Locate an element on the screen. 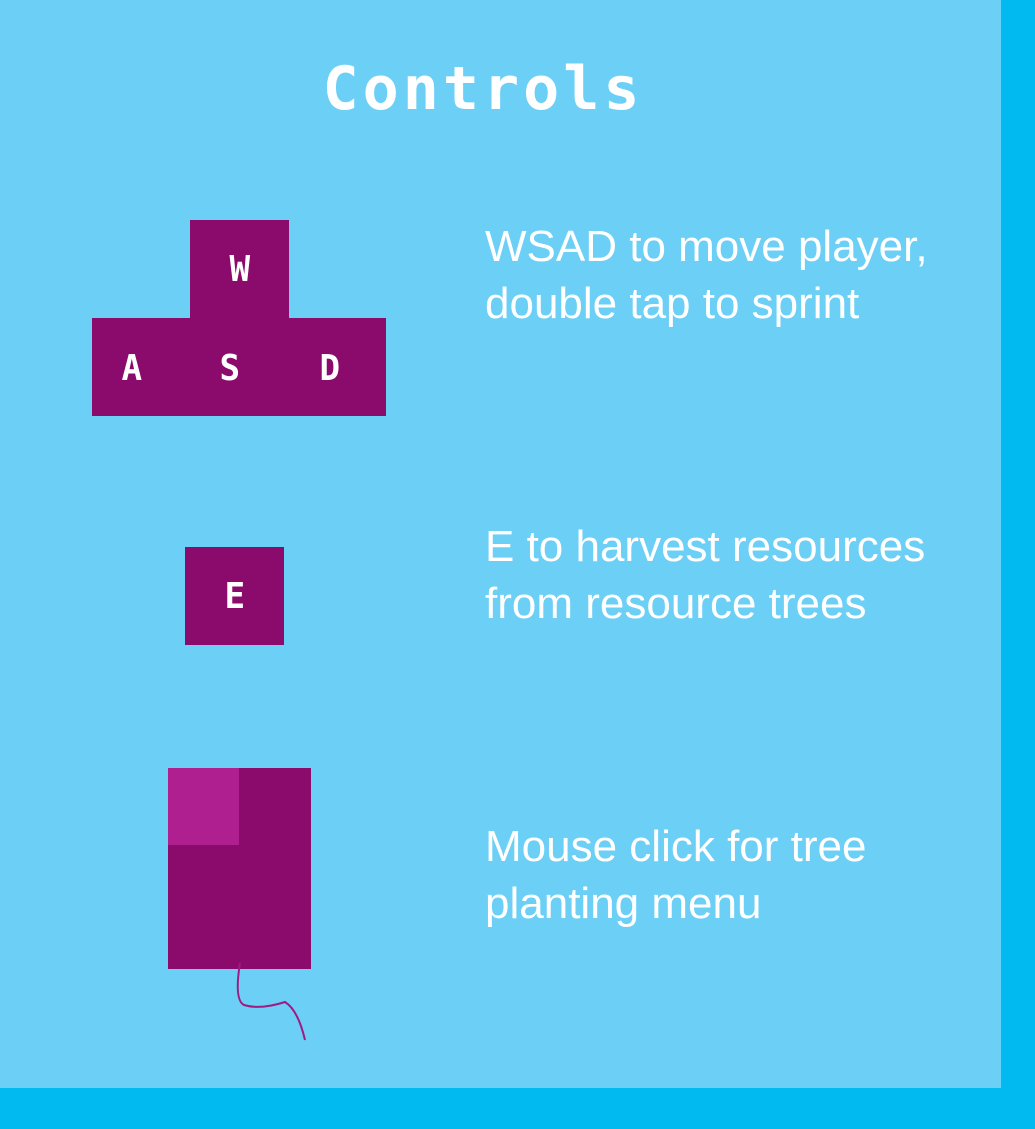 The image size is (1035, 1129). key-w: W is located at coordinates (239, 269).